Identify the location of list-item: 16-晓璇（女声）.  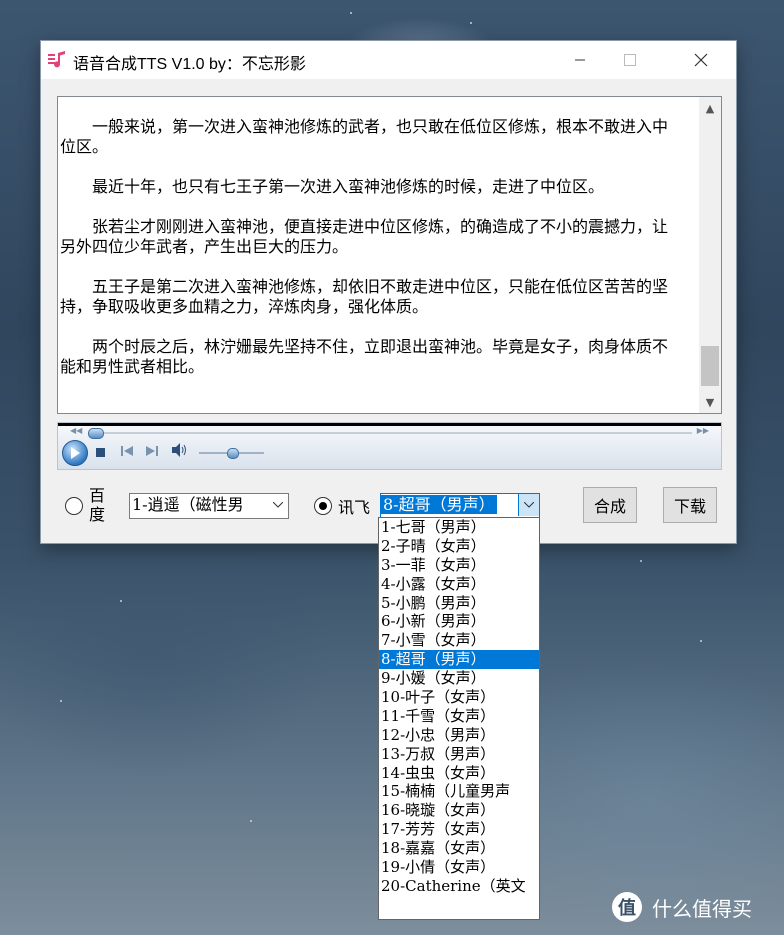
(459, 810).